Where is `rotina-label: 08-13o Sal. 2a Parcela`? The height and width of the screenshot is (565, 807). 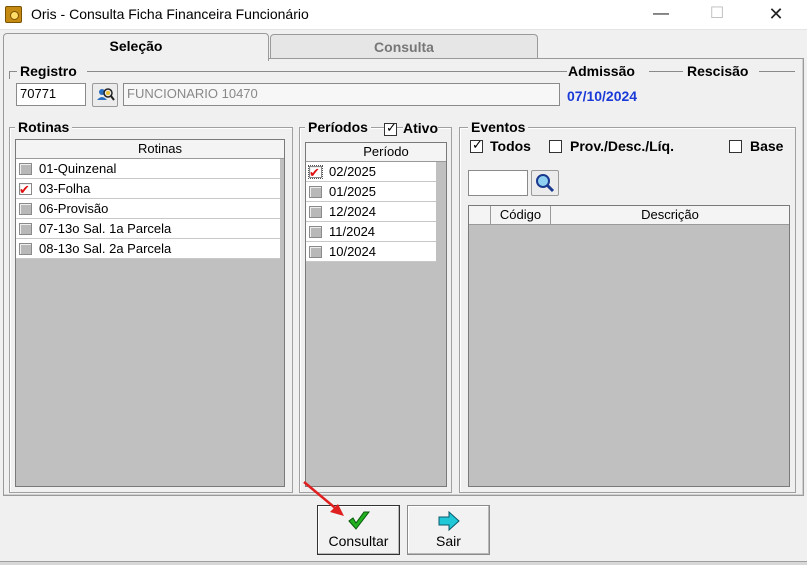 rotina-label: 08-13o Sal. 2a Parcela is located at coordinates (105, 248).